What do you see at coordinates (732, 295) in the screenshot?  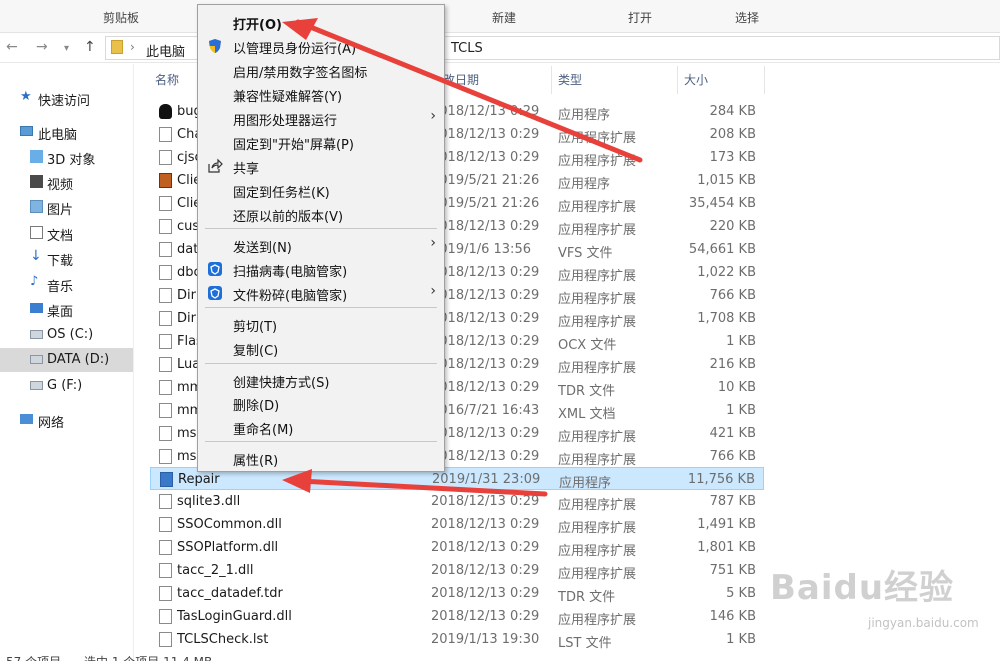 I see `file-size: 766 KB` at bounding box center [732, 295].